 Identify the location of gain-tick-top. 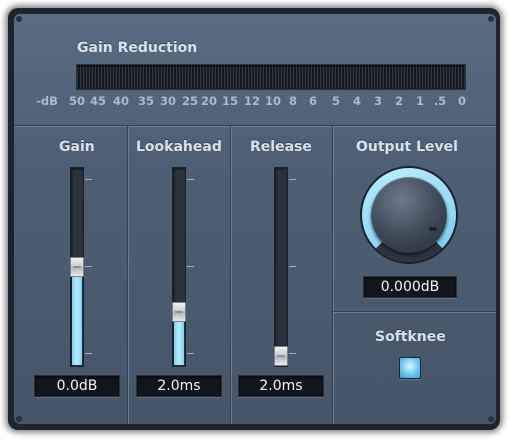
(88, 179).